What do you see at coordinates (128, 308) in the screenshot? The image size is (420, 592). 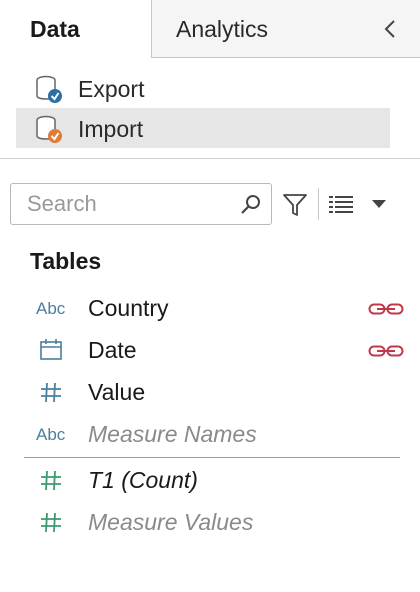 I see `field-label: Country` at bounding box center [128, 308].